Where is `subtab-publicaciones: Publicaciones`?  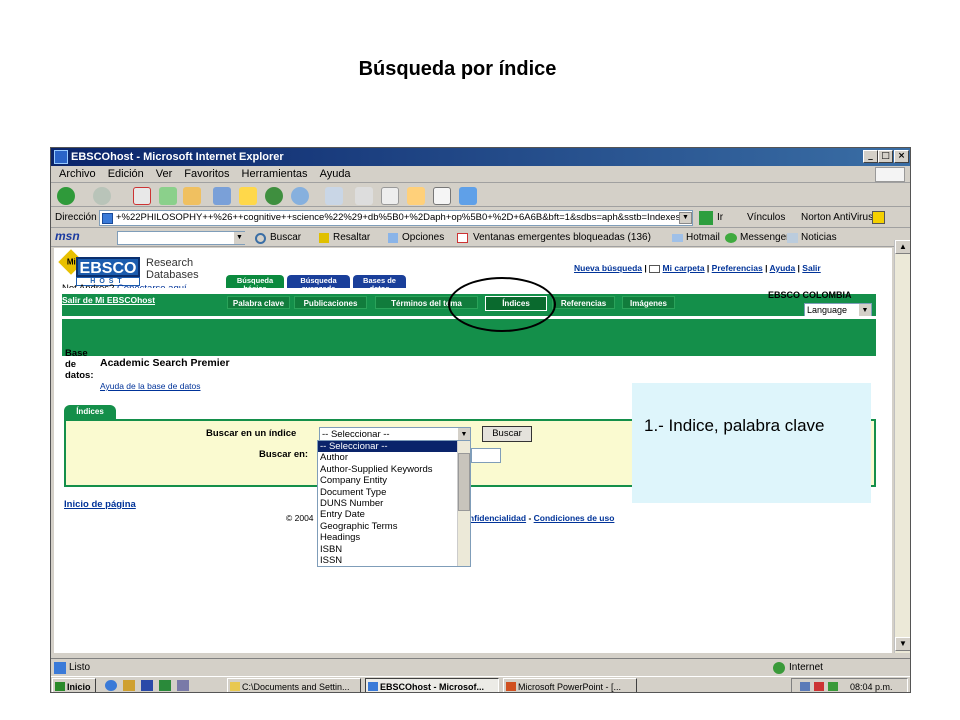 subtab-publicaciones: Publicaciones is located at coordinates (330, 302).